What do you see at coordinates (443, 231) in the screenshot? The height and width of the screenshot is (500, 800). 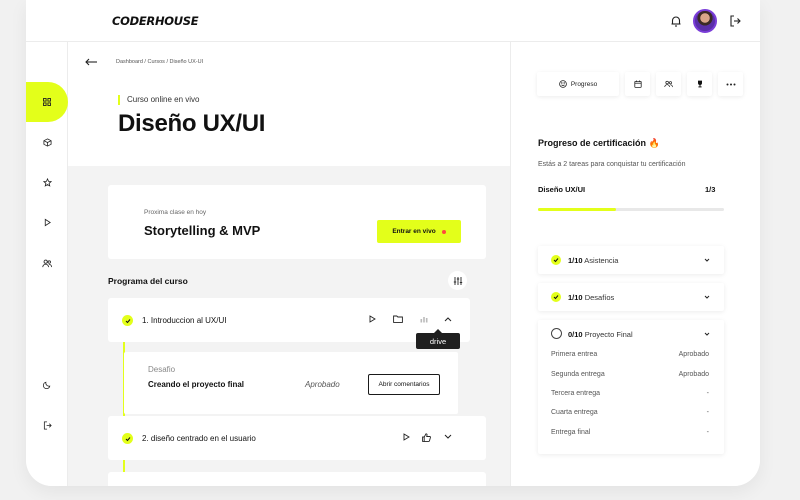 I see `live-indicator` at bounding box center [443, 231].